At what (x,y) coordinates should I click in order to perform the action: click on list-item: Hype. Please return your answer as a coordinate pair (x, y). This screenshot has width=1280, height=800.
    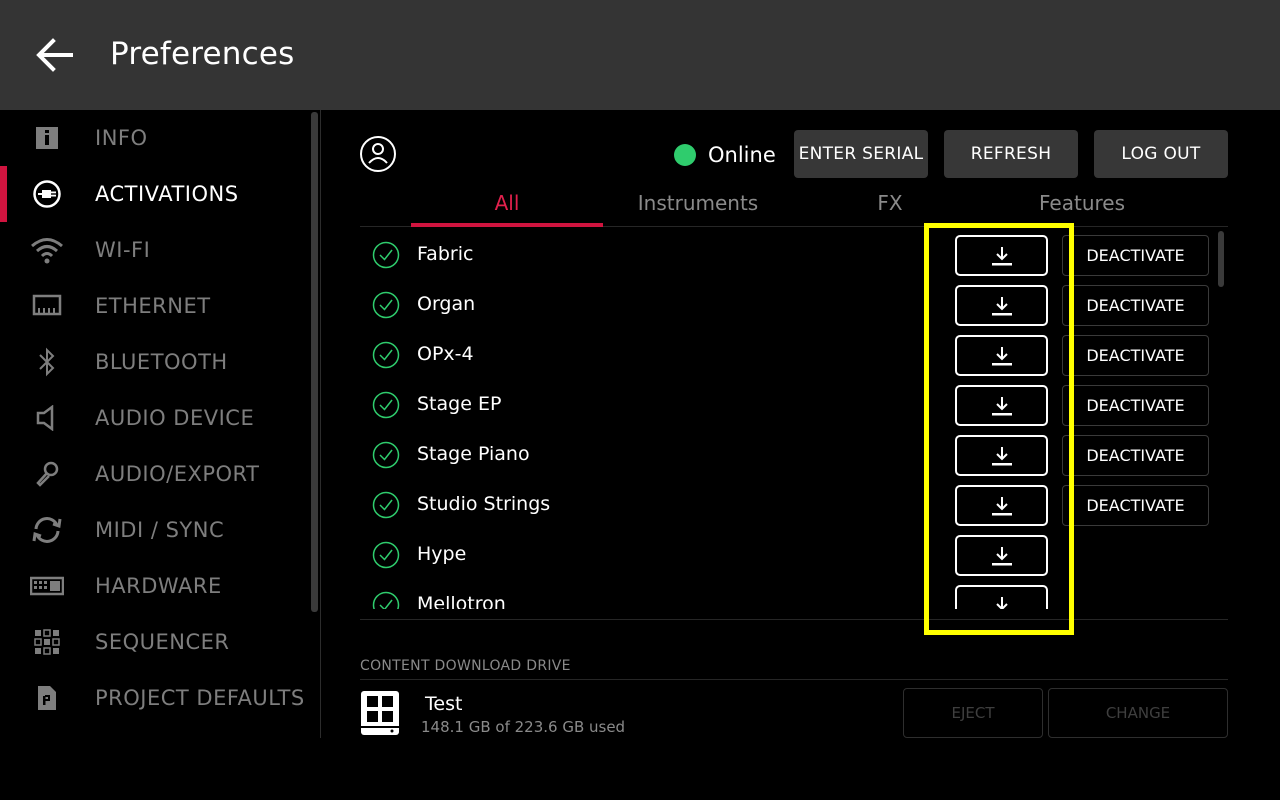
    Looking at the image, I should click on (794, 556).